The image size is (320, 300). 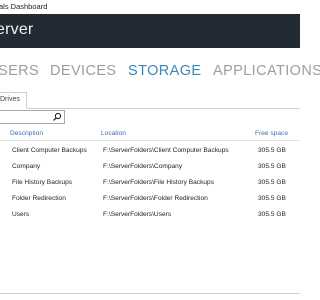 What do you see at coordinates (271, 133) in the screenshot?
I see `column-header-free-space: Free space` at bounding box center [271, 133].